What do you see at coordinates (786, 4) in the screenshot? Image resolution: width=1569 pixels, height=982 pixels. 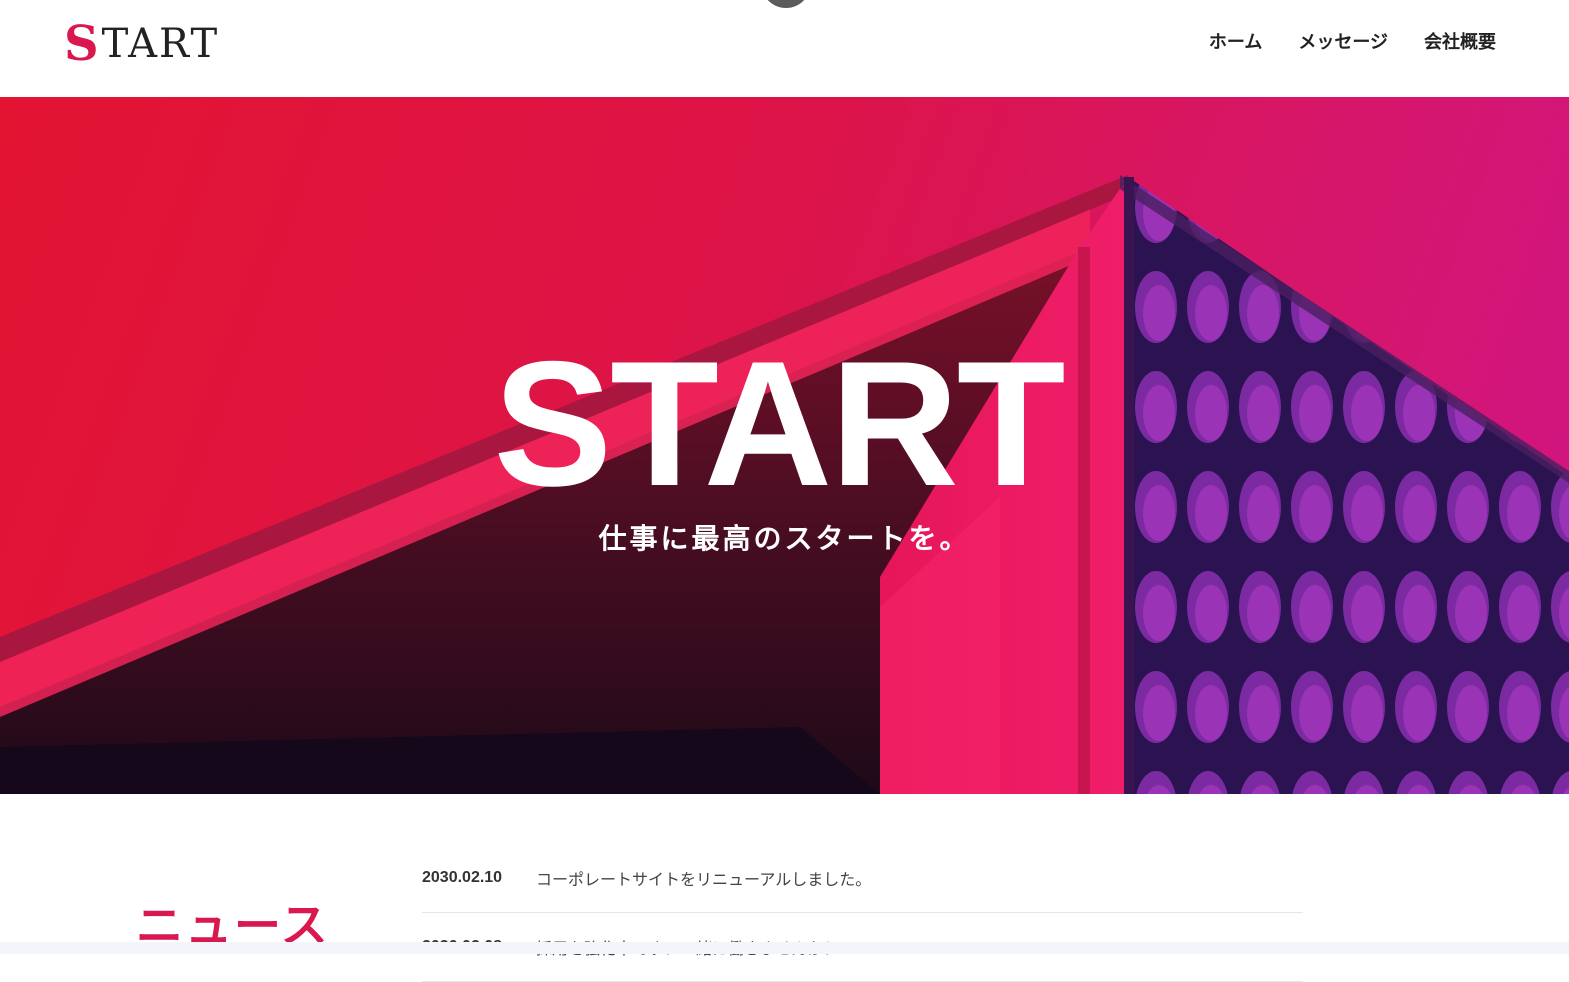 I see `top-handle` at bounding box center [786, 4].